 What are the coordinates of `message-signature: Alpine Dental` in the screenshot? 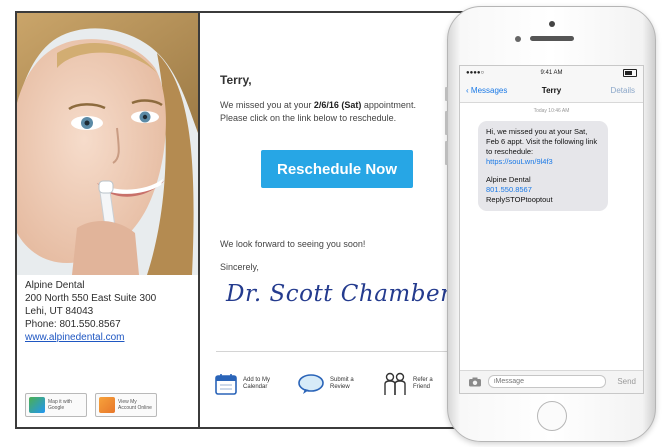 It's located at (508, 179).